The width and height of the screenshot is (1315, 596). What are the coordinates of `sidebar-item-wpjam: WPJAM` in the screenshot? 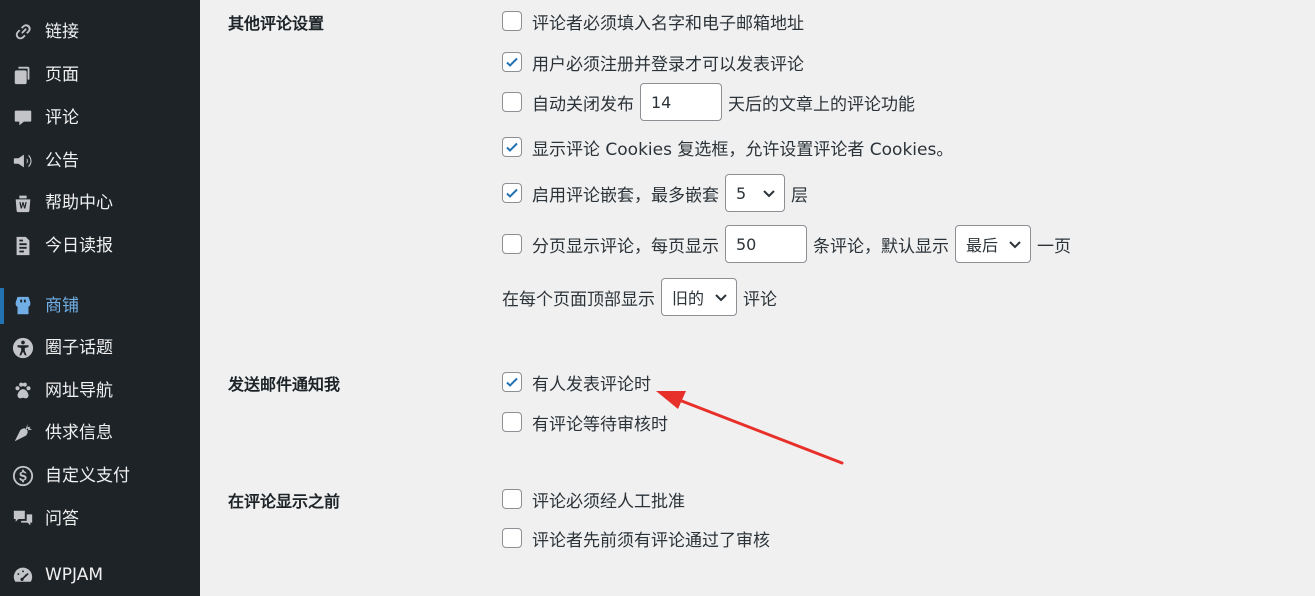 It's located at (100, 575).